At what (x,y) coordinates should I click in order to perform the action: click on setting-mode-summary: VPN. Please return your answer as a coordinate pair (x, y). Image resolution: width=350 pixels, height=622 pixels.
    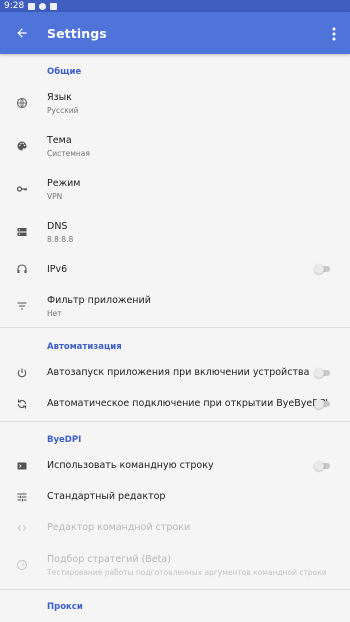
    Looking at the image, I should click on (55, 196).